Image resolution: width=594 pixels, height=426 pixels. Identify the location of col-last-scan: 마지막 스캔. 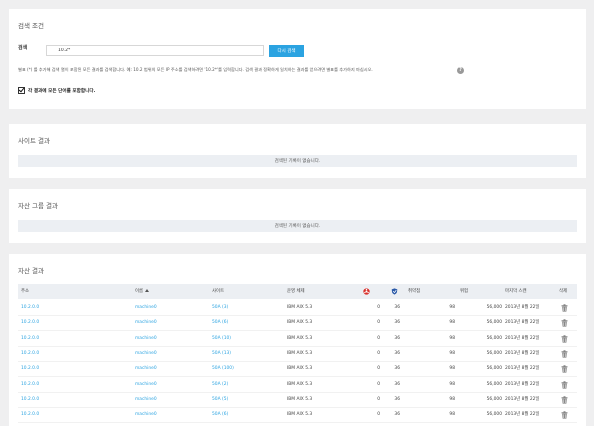
(516, 291).